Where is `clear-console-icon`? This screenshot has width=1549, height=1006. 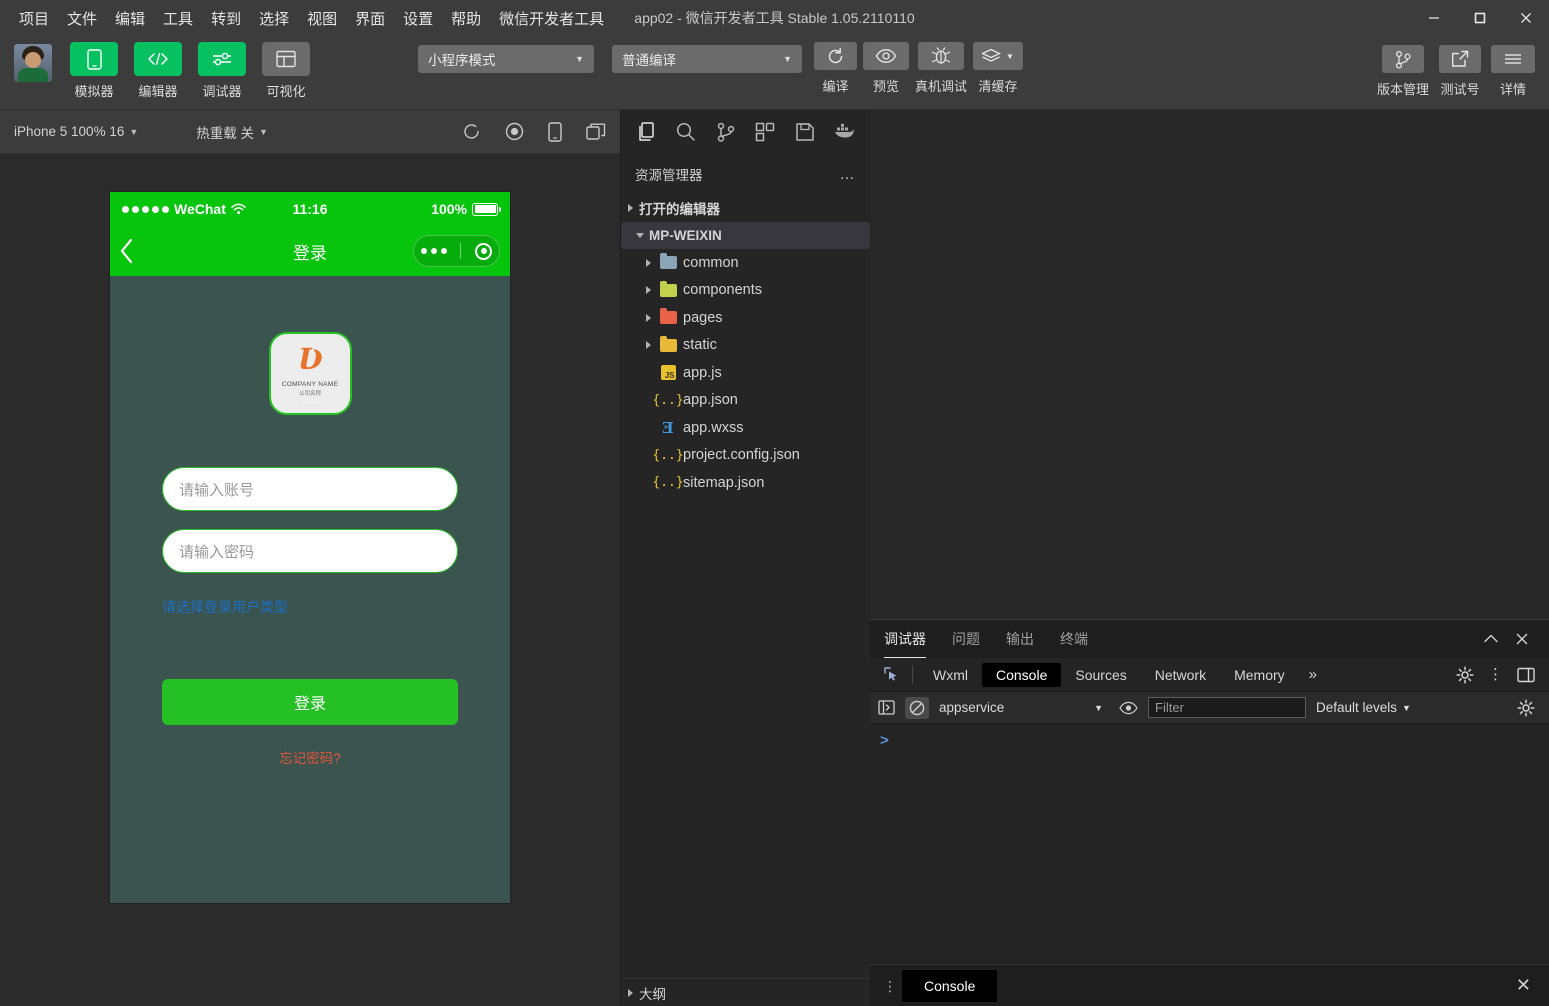
clear-console-icon is located at coordinates (917, 707).